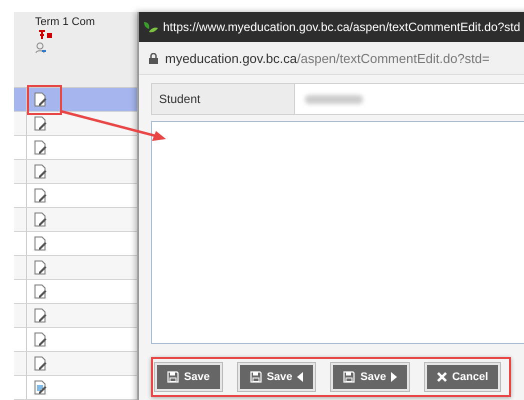 The image size is (524, 400). Describe the element at coordinates (40, 387) in the screenshot. I see `filled-document-icon` at that location.